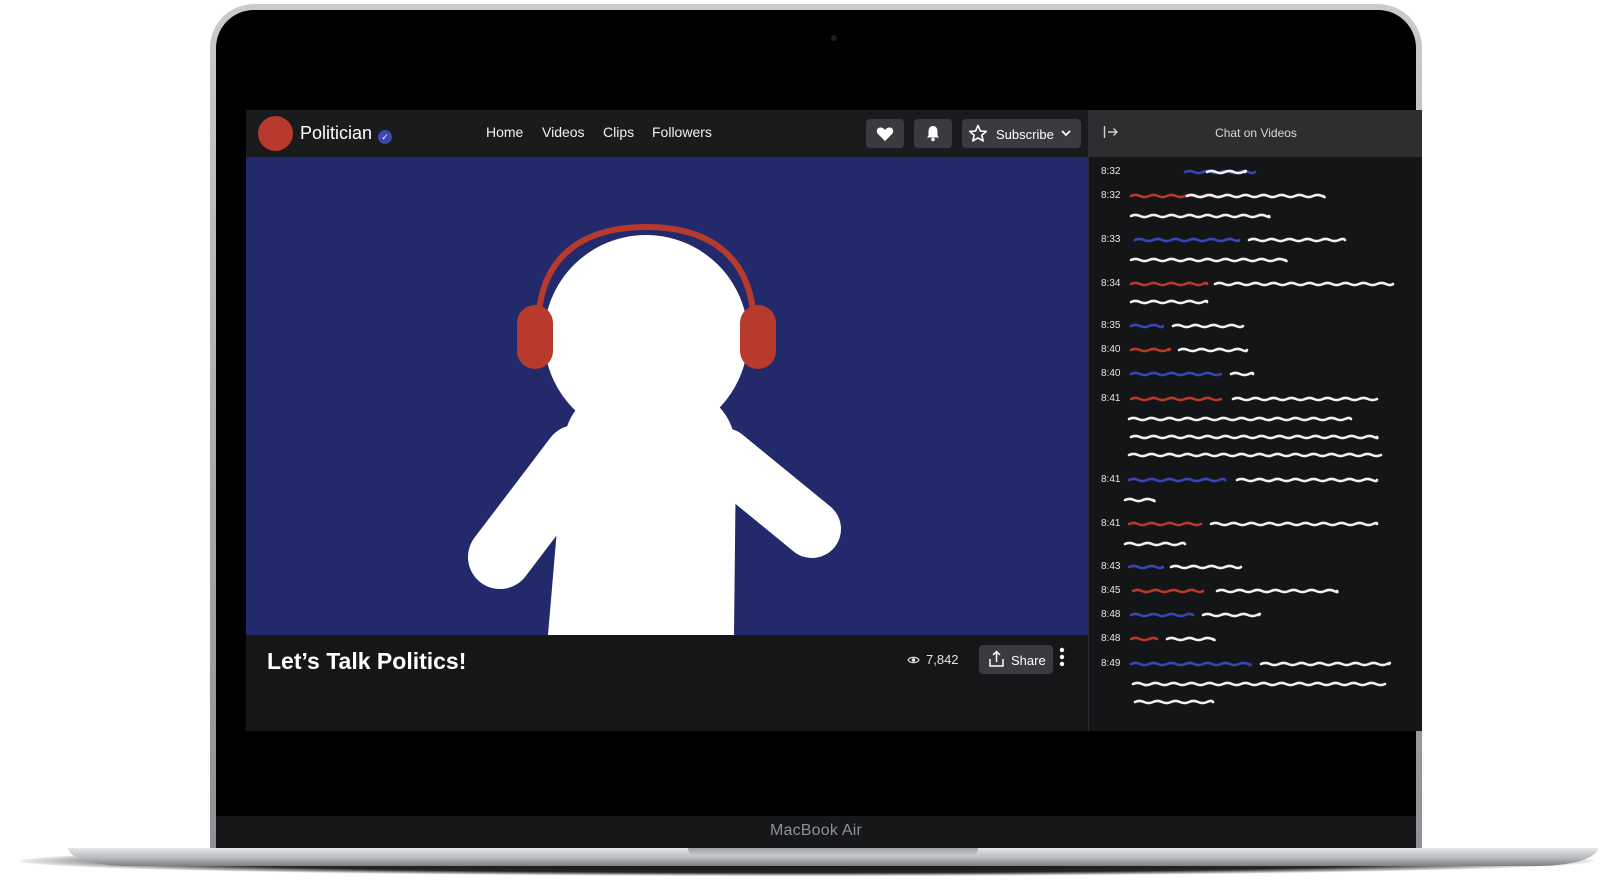 The width and height of the screenshot is (1614, 895). Describe the element at coordinates (618, 132) in the screenshot. I see `nav-clips: Clips` at that location.